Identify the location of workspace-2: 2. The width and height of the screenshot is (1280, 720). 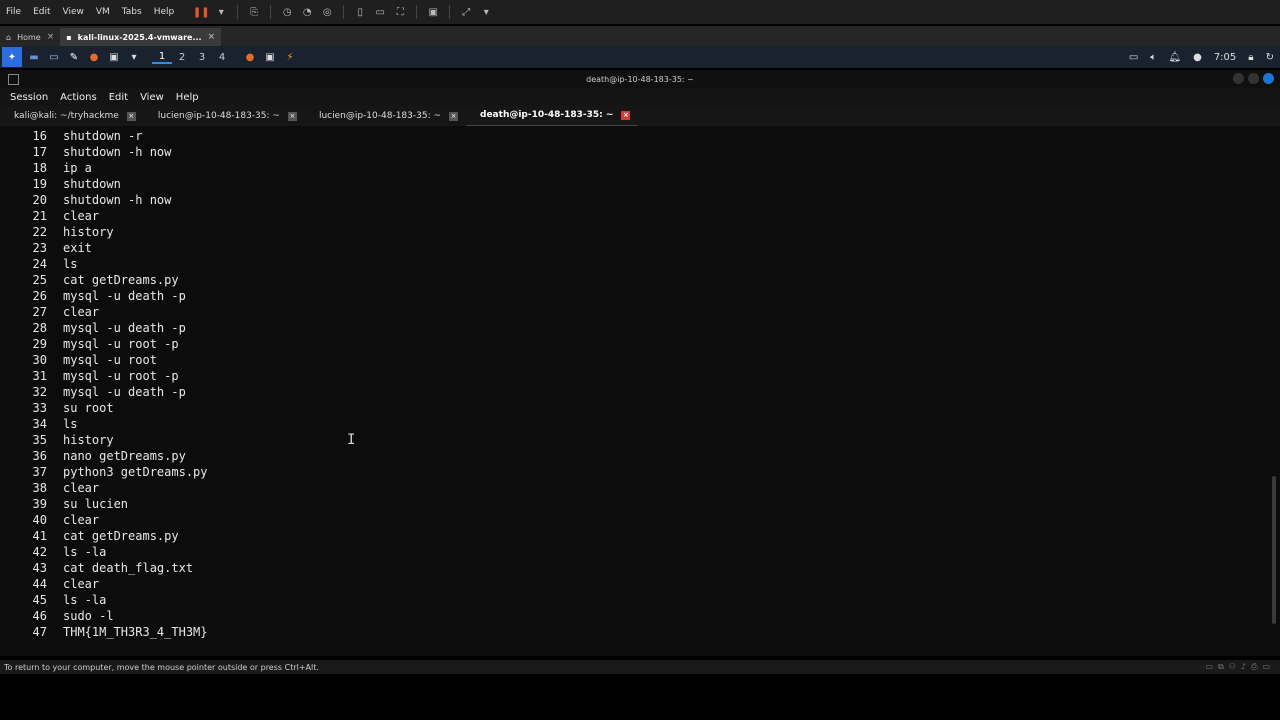
(182, 57).